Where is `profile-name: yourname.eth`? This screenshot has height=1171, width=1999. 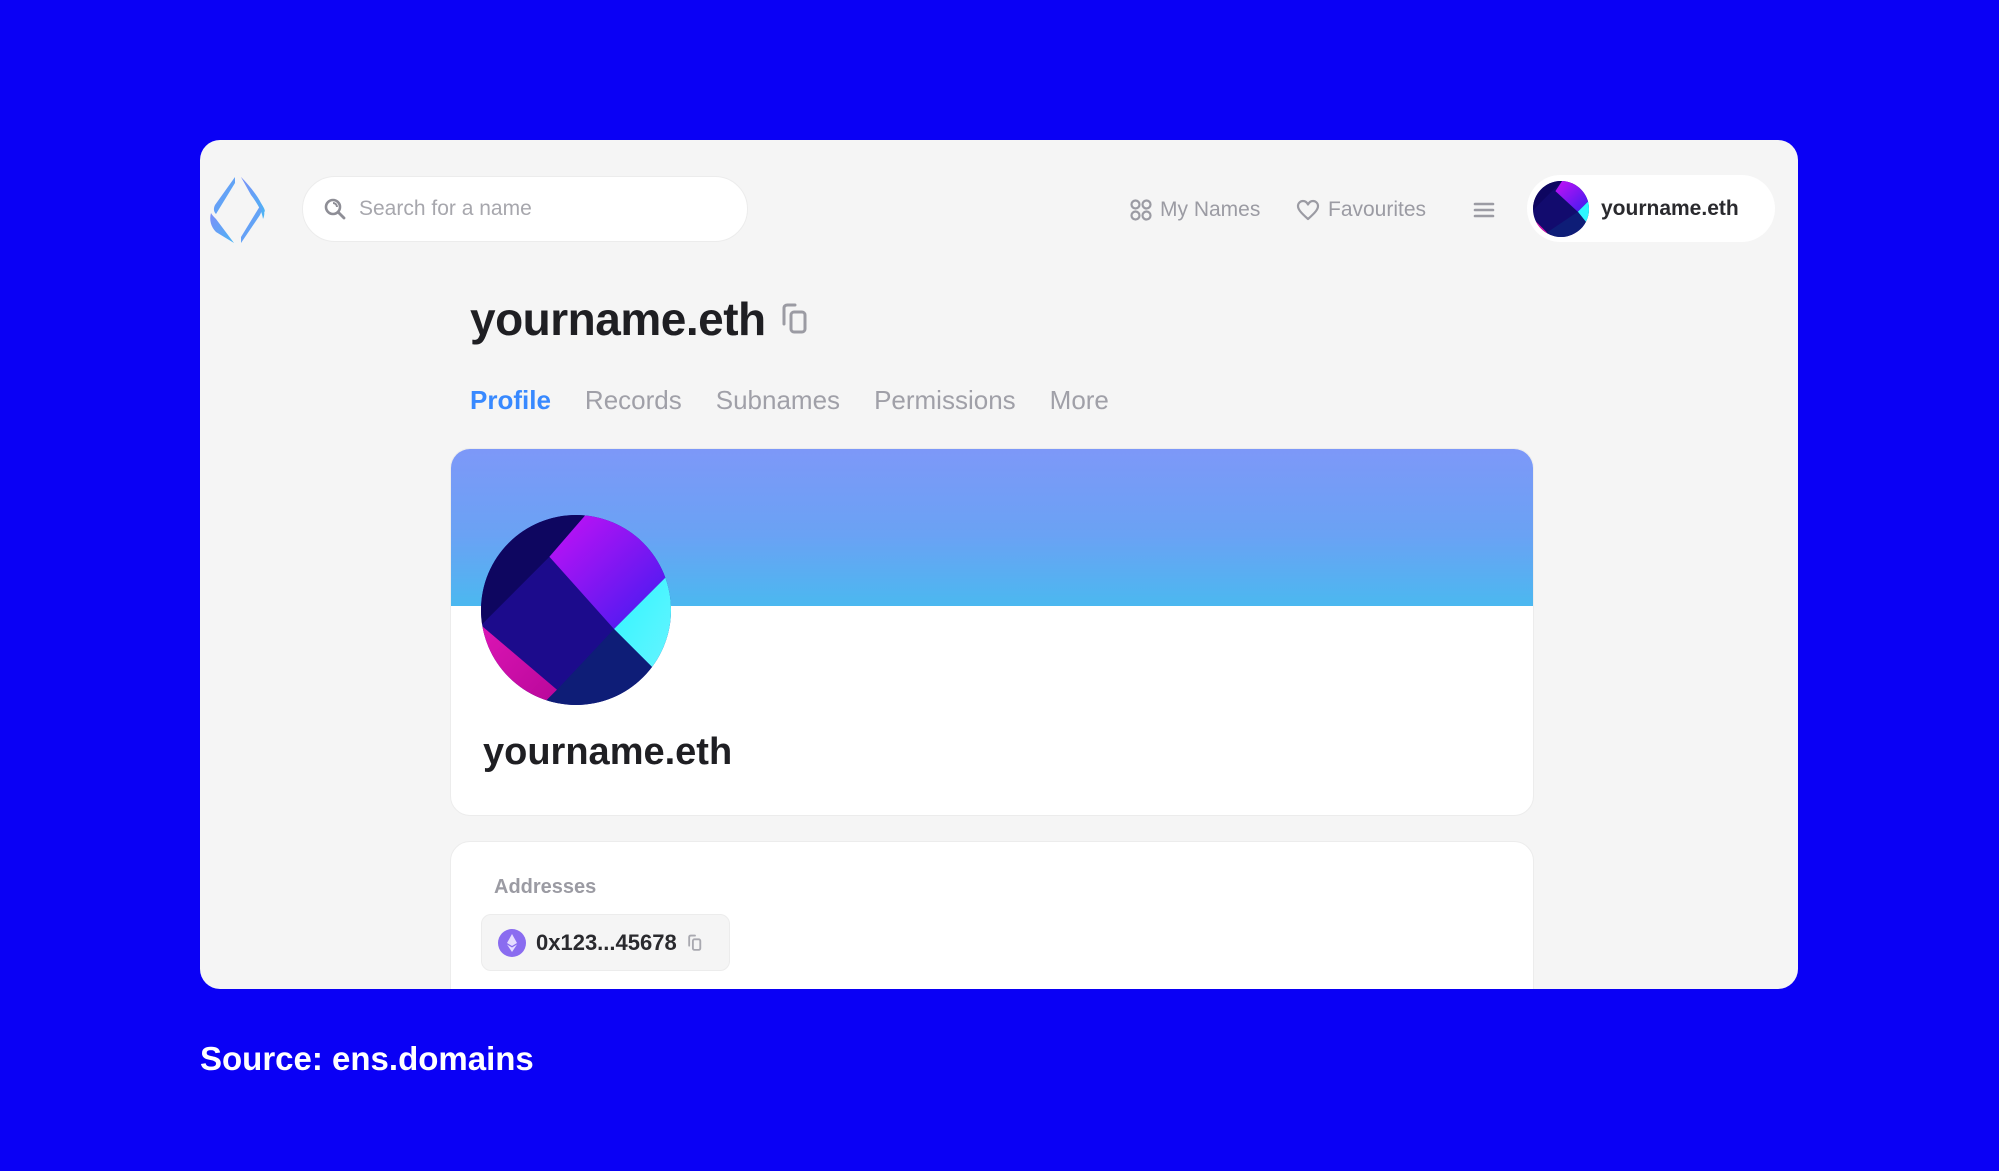
profile-name: yourname.eth is located at coordinates (608, 752).